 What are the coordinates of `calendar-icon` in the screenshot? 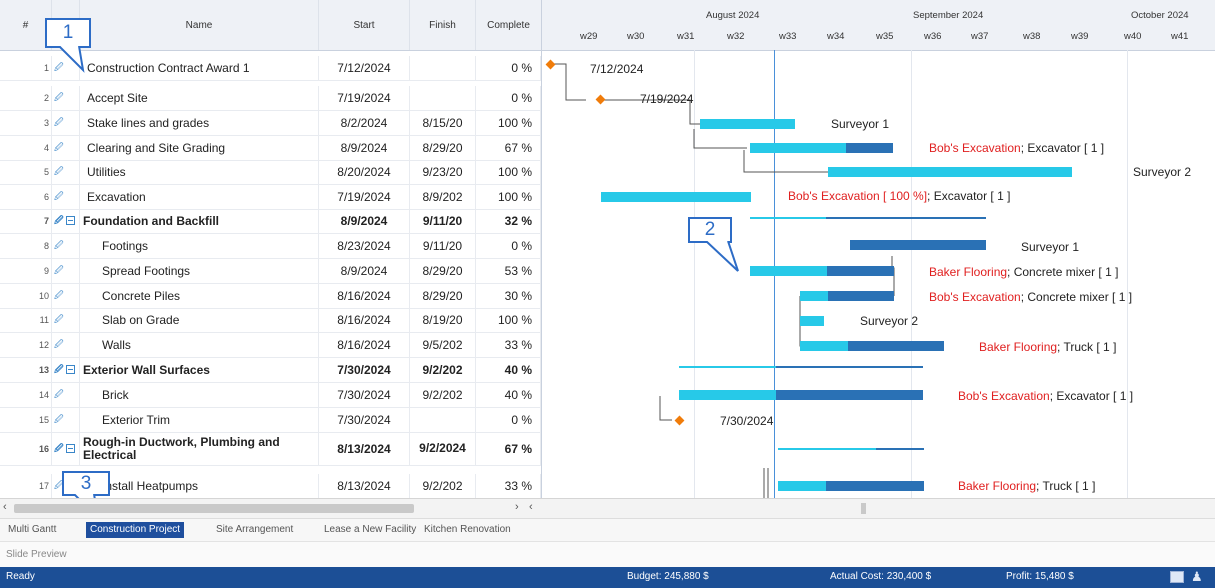 It's located at (1177, 577).